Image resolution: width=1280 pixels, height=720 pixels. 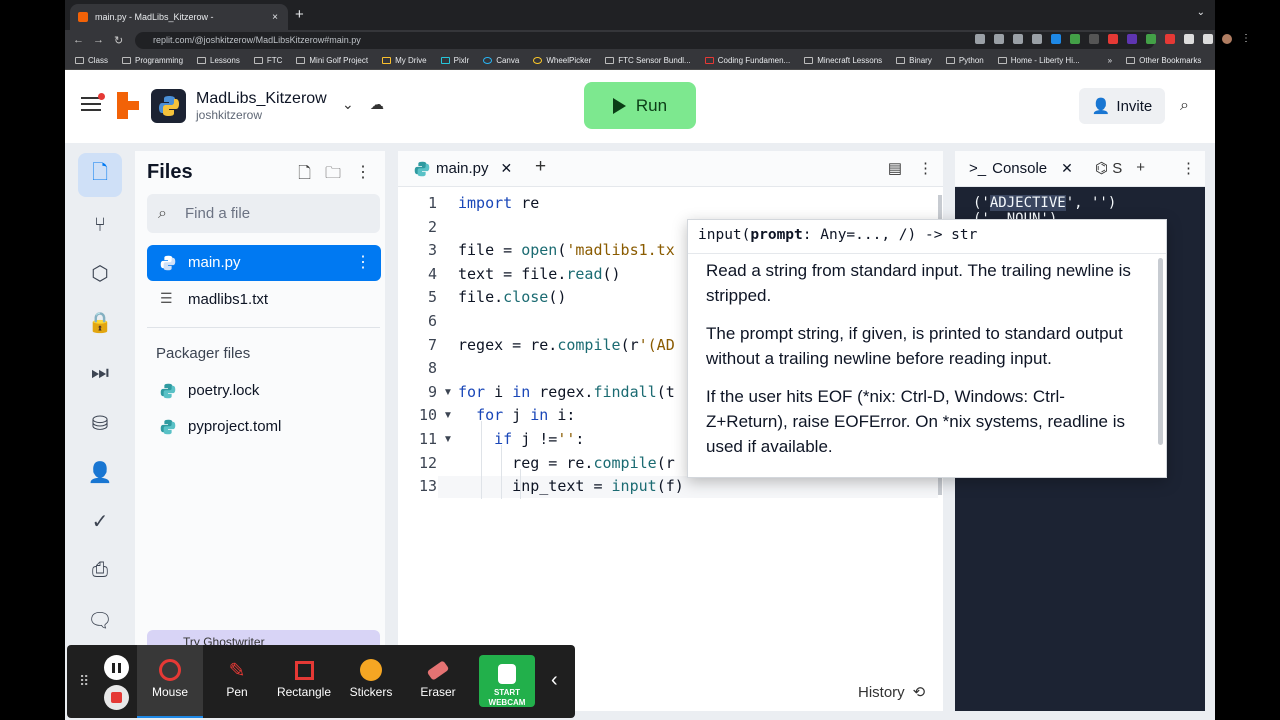 I want to click on code-line: regex = re.compile(r'(AD, so click(x=566, y=345).